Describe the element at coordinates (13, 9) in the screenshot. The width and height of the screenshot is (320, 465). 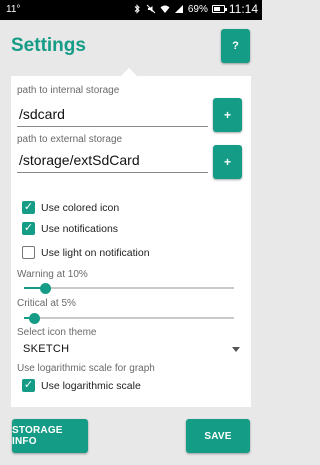
I see `temperature-text: 11°` at that location.